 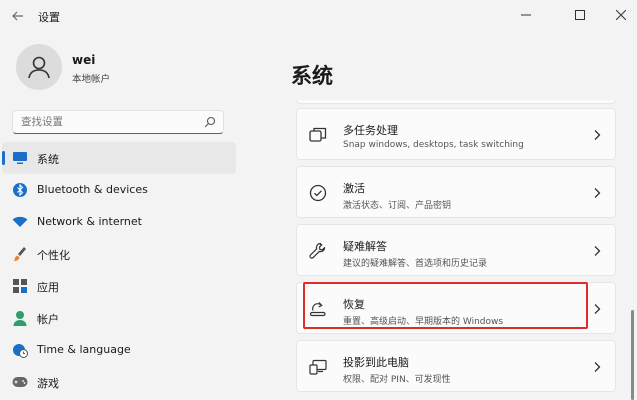 I want to click on close-button, so click(x=621, y=15).